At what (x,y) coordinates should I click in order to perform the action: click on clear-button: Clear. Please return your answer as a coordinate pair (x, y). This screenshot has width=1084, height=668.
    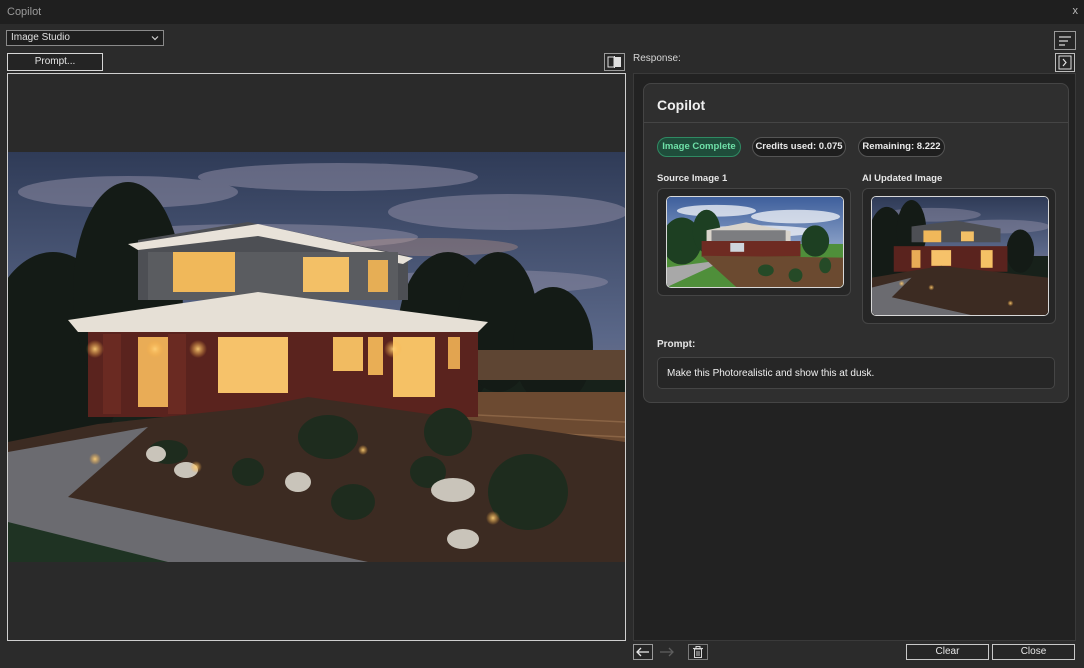
    Looking at the image, I should click on (947, 652).